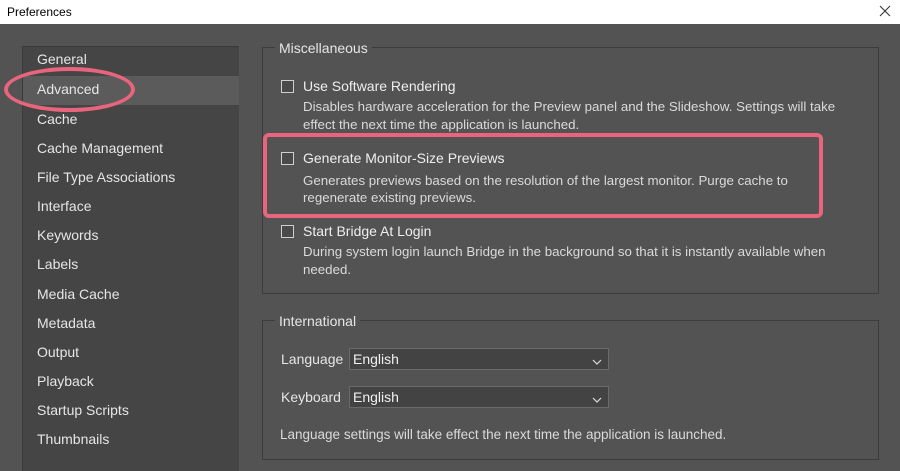 The height and width of the screenshot is (471, 900). What do you see at coordinates (131, 411) in the screenshot?
I see `sidebar-item-startup-scripts: Startup Scripts` at bounding box center [131, 411].